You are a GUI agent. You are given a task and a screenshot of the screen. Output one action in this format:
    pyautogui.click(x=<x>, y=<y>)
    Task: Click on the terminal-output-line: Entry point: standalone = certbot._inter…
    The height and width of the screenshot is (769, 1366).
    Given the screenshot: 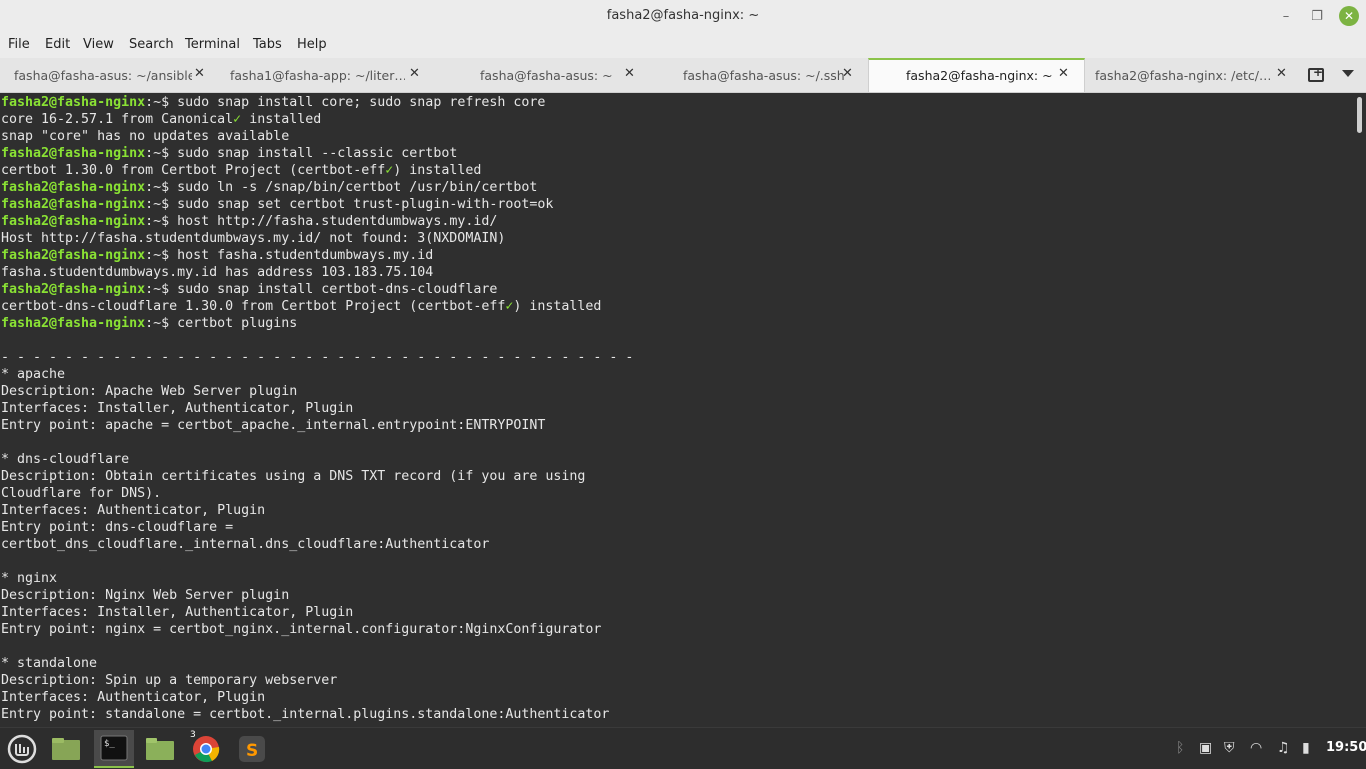 What is the action you would take?
    pyautogui.click(x=305, y=714)
    